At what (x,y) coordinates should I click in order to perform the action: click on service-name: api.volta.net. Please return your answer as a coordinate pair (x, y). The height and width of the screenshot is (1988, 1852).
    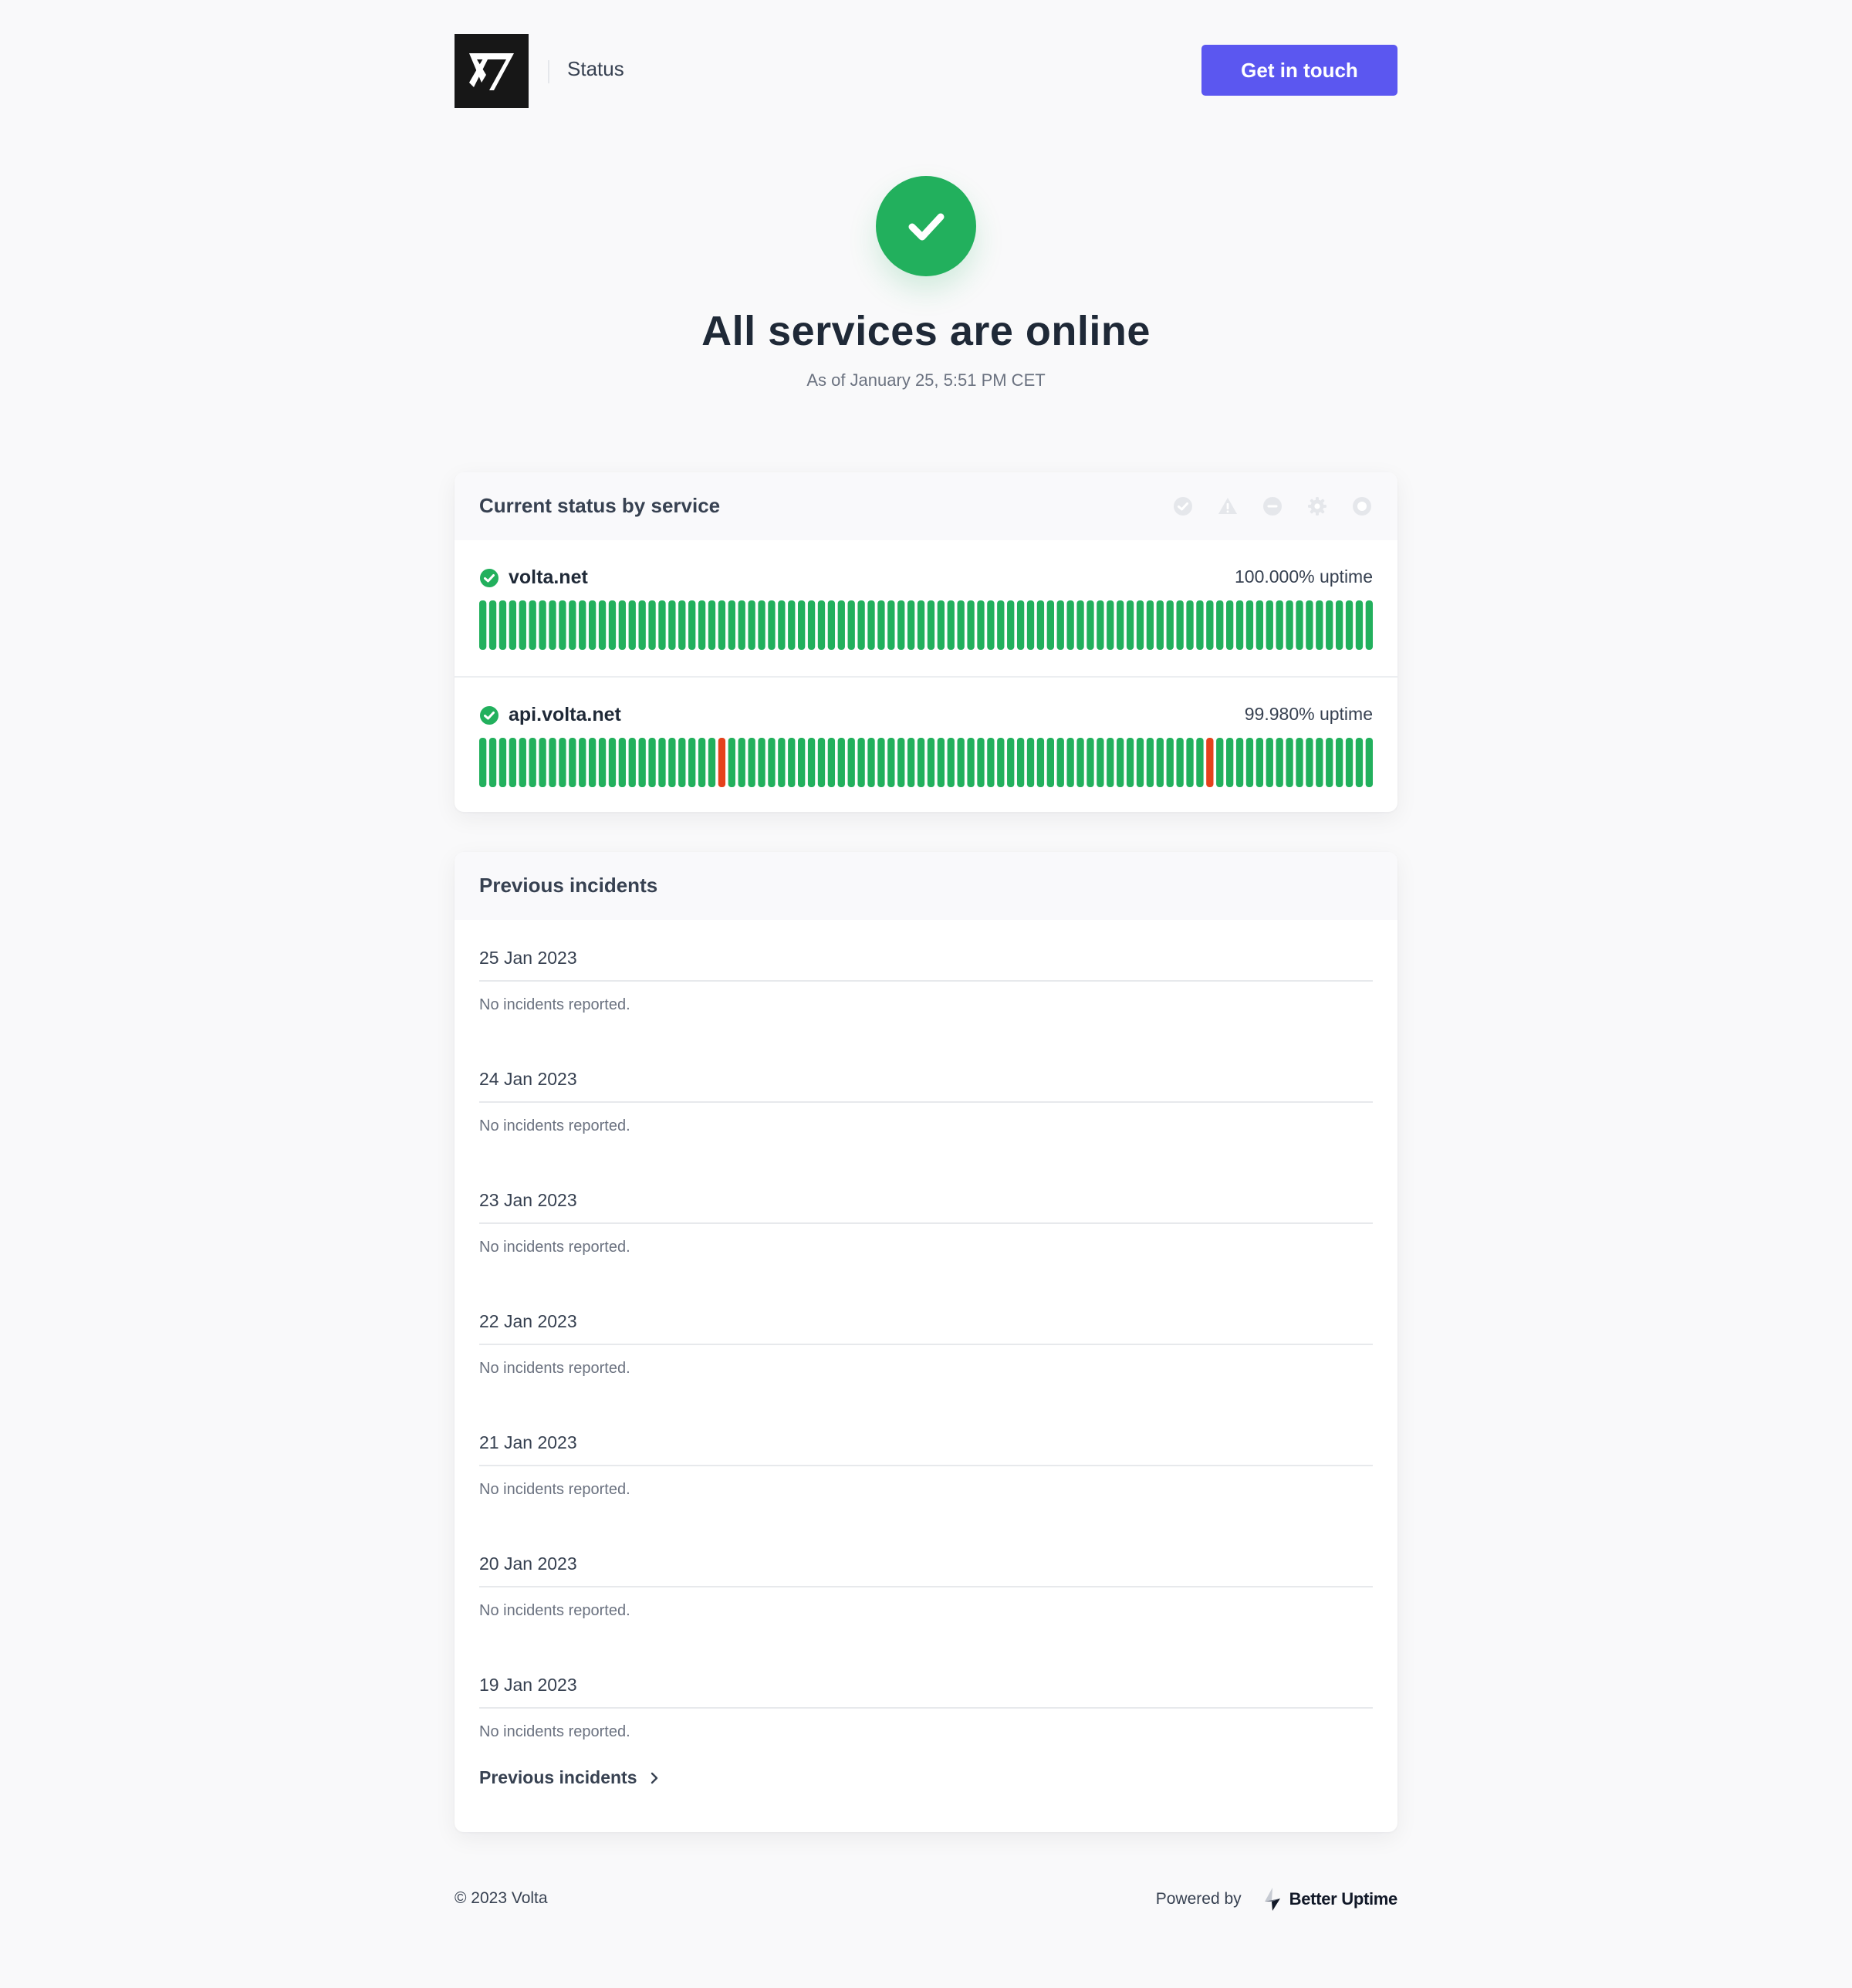
    Looking at the image, I should click on (565, 715).